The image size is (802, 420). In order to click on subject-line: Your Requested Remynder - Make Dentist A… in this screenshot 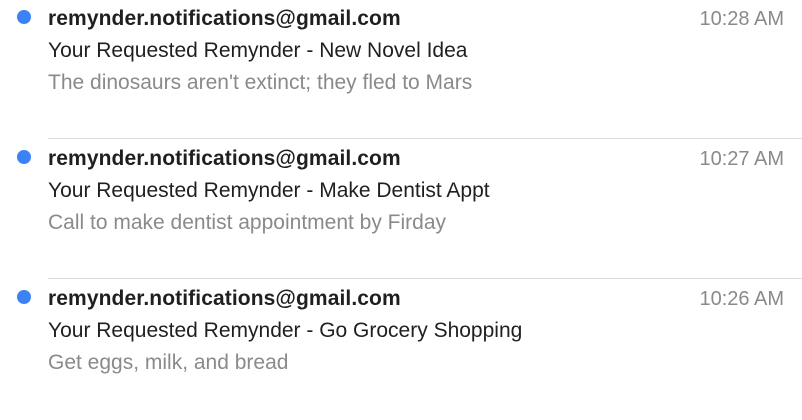, I will do `click(269, 190)`.